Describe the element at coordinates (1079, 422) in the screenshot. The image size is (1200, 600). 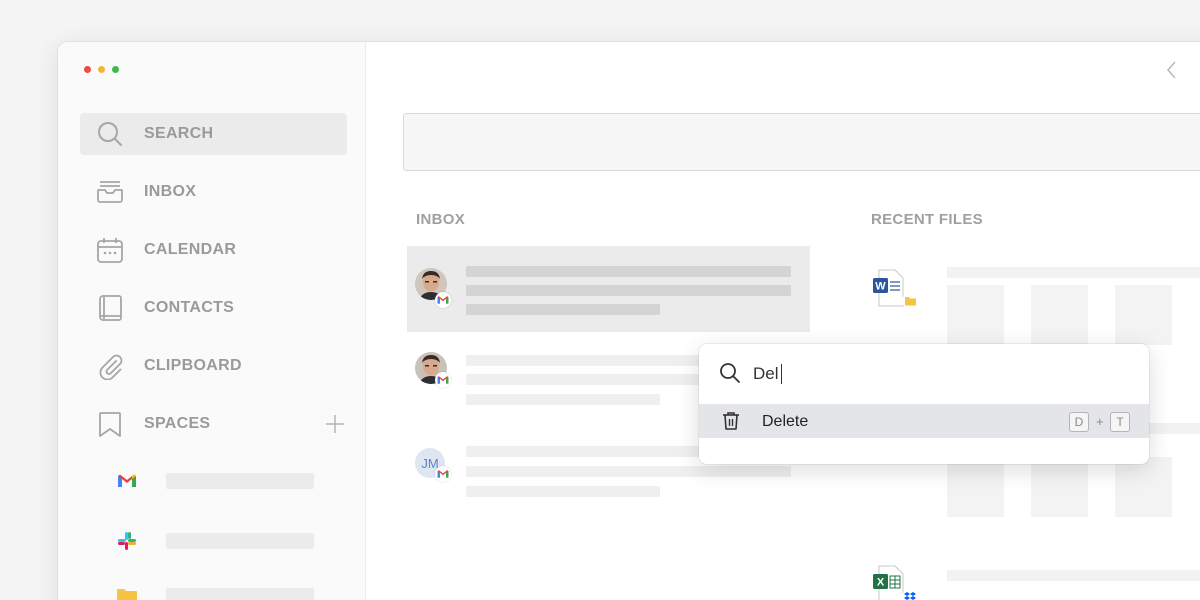
I see `shortcut-key: D` at that location.